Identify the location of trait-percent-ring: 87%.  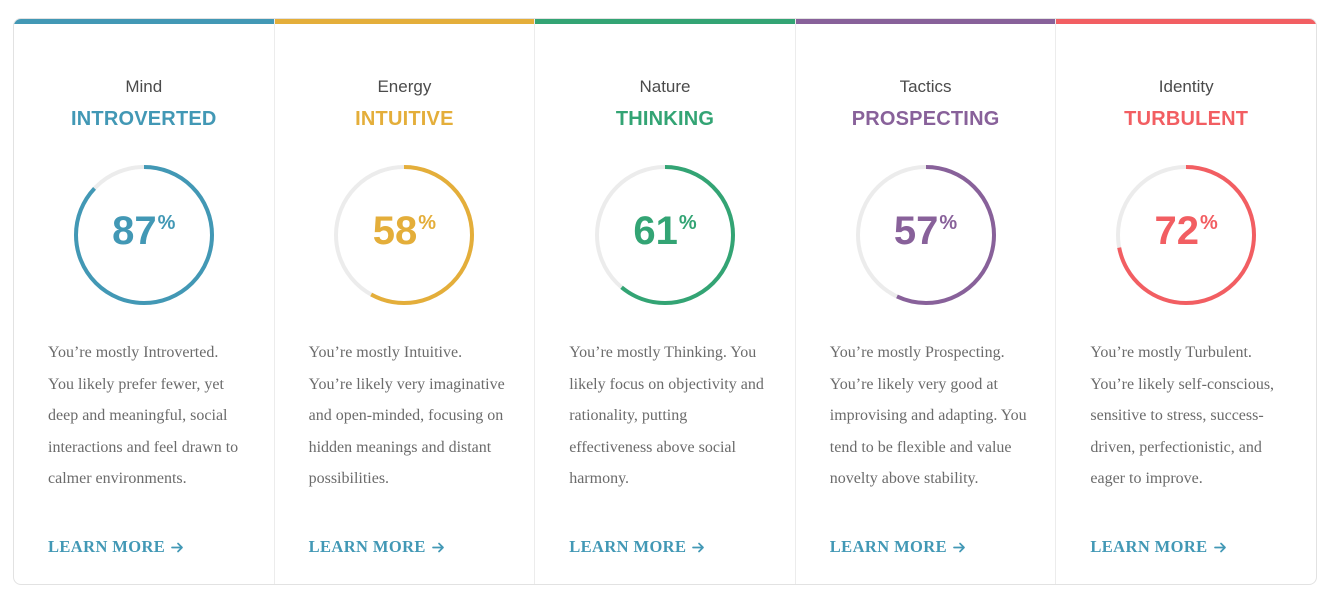
(144, 235).